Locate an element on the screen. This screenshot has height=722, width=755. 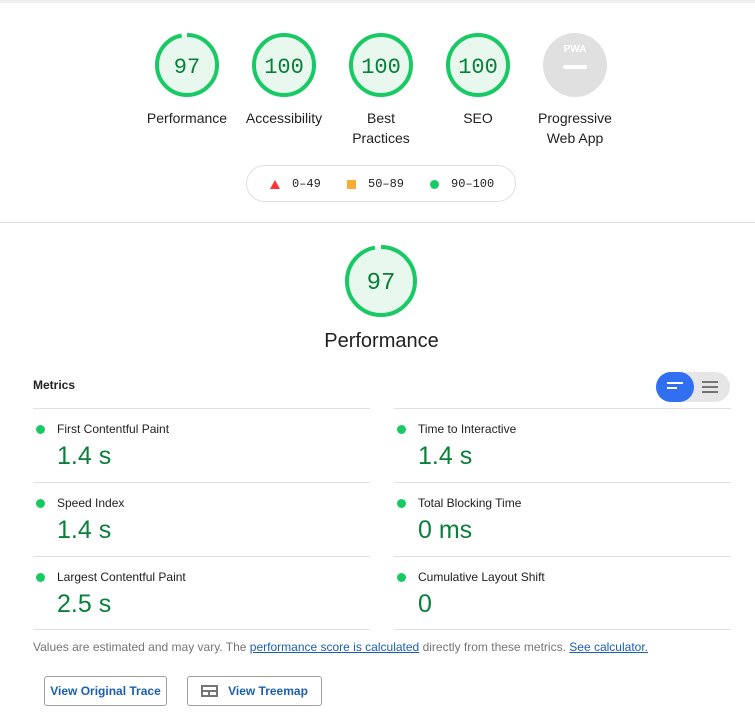
score-performance: 97 is located at coordinates (187, 67).